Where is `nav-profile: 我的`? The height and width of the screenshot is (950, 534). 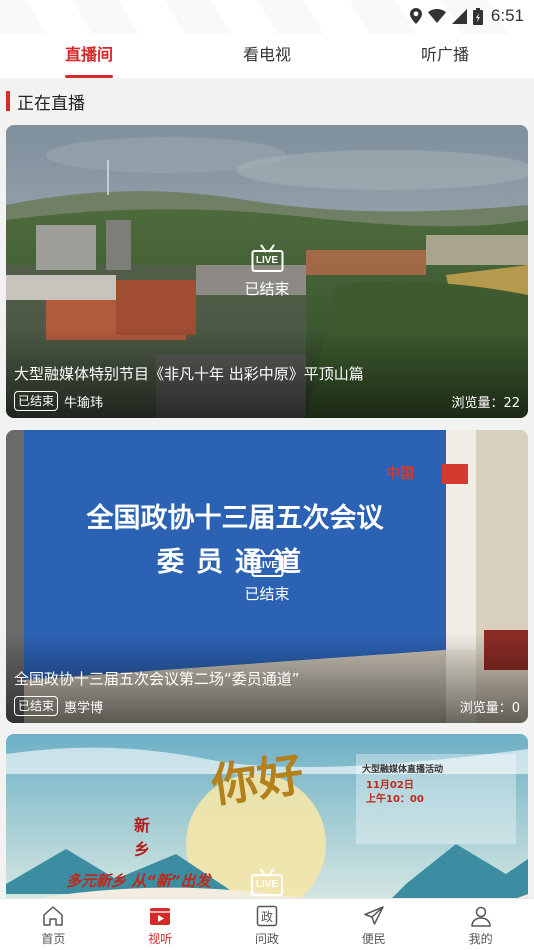
nav-profile: 我的 is located at coordinates (480, 924).